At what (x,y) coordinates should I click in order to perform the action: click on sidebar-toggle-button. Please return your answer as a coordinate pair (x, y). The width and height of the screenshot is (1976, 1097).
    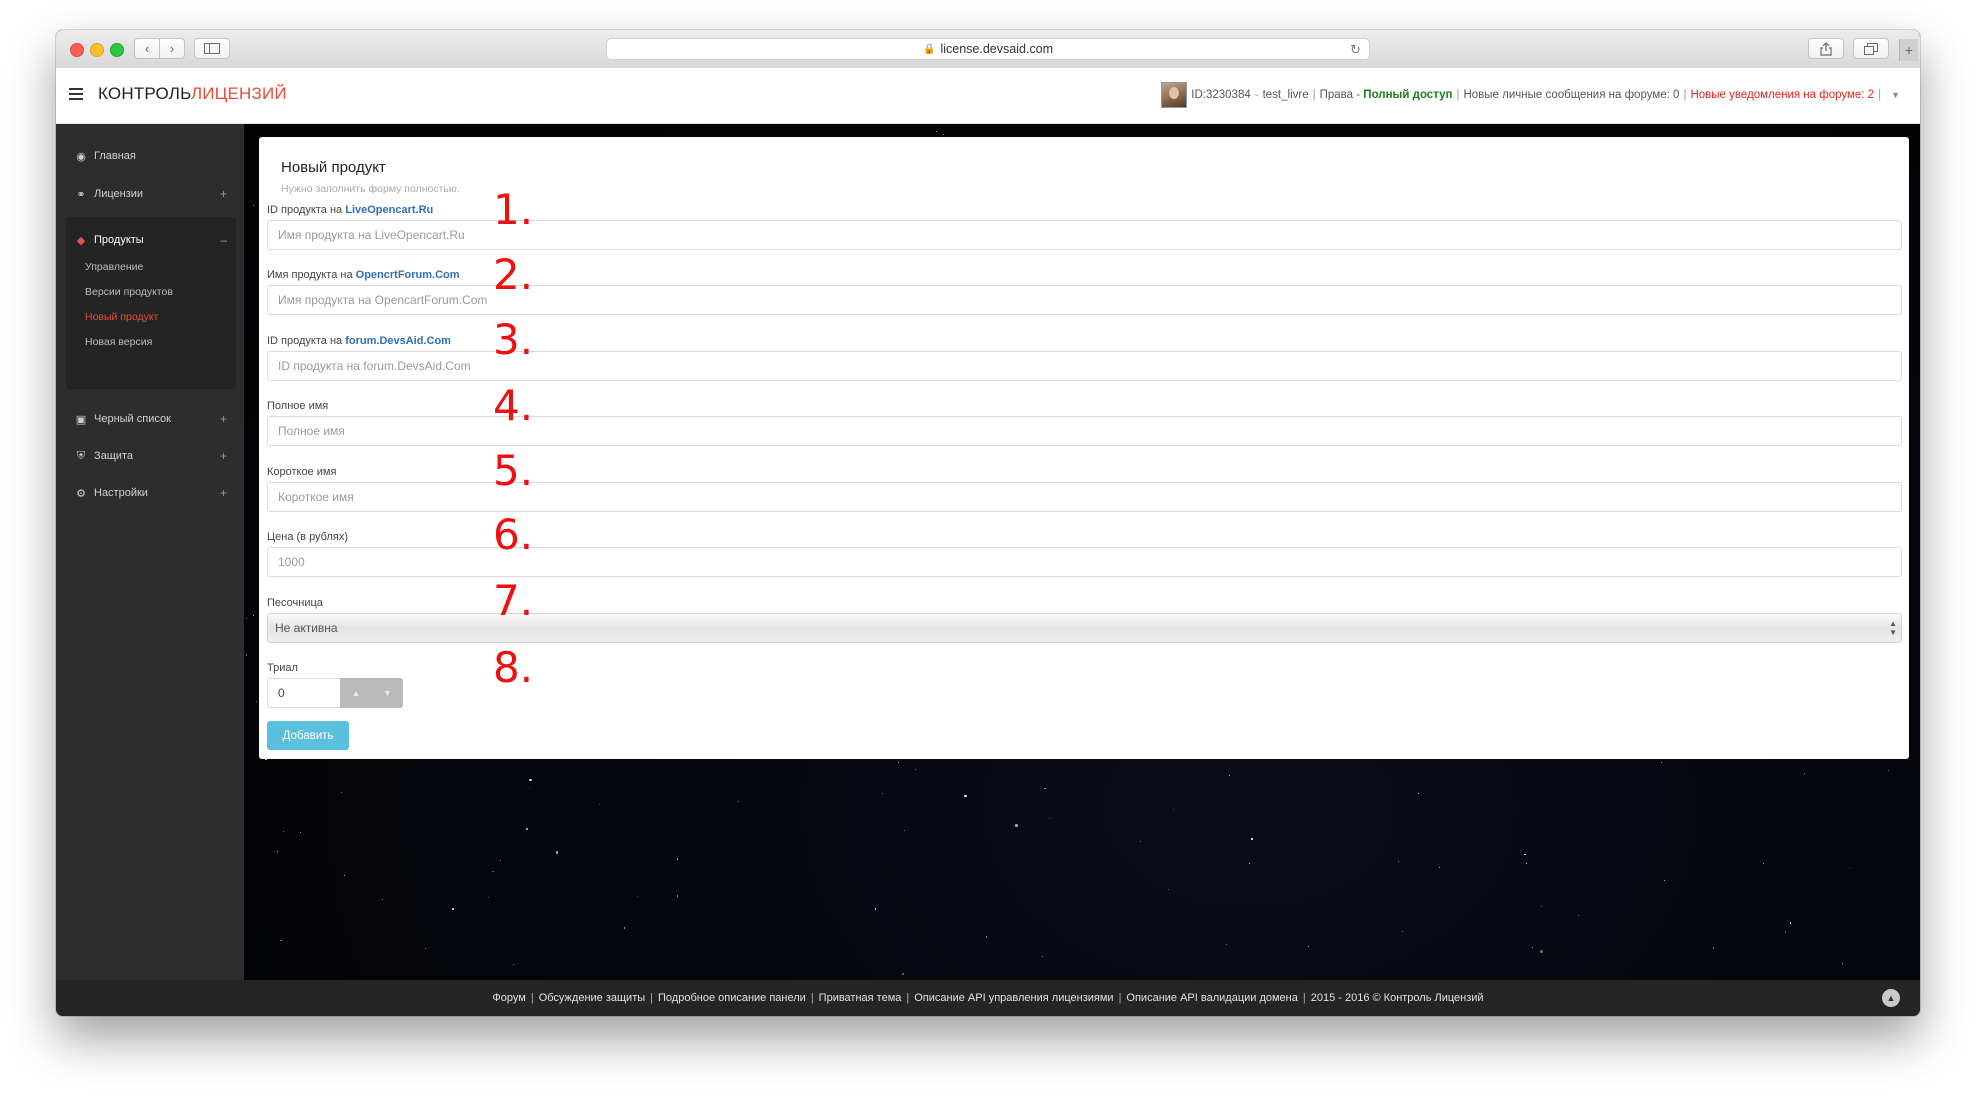
    Looking at the image, I should click on (212, 48).